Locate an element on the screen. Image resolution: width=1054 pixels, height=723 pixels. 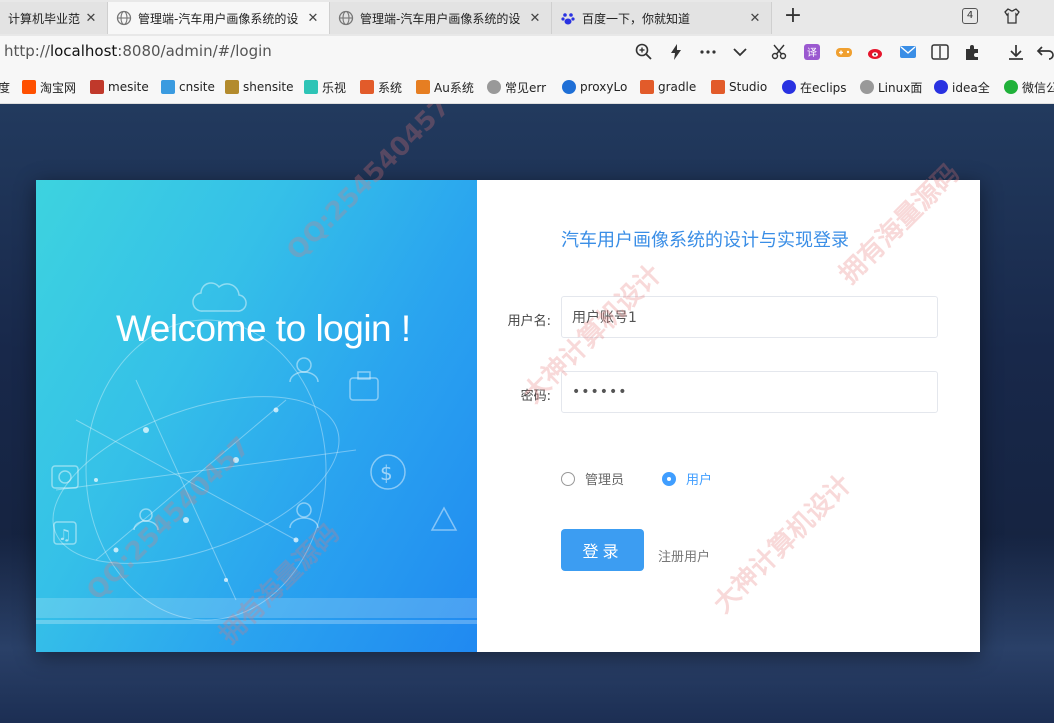
bookmark-item: 乐视 is located at coordinates (327, 87).